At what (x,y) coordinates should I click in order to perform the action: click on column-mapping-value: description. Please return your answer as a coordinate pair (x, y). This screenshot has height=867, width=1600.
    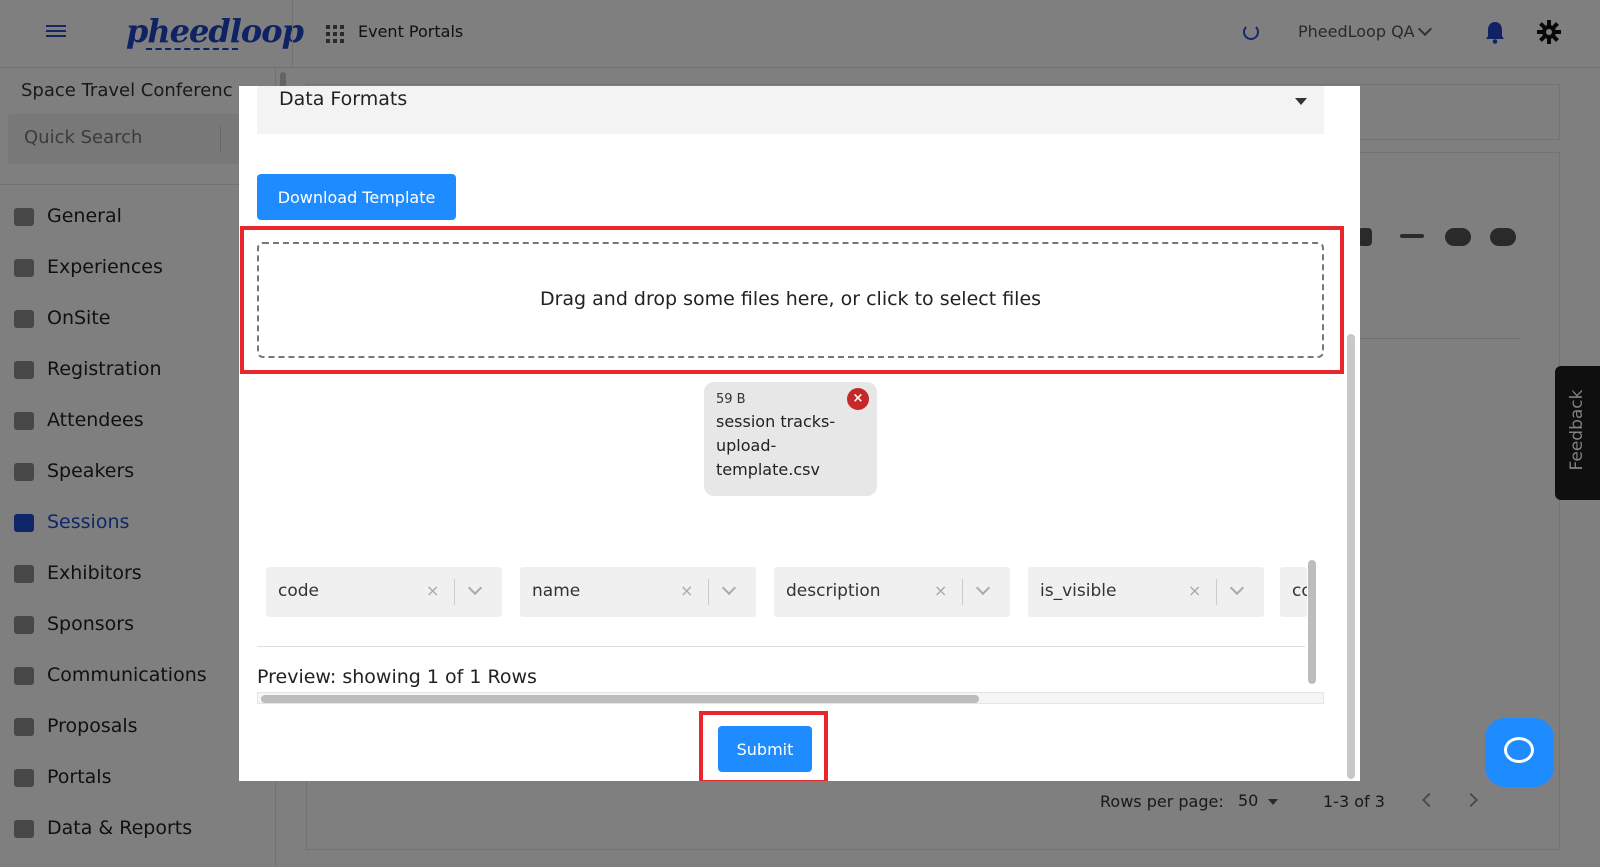
    Looking at the image, I should click on (833, 591).